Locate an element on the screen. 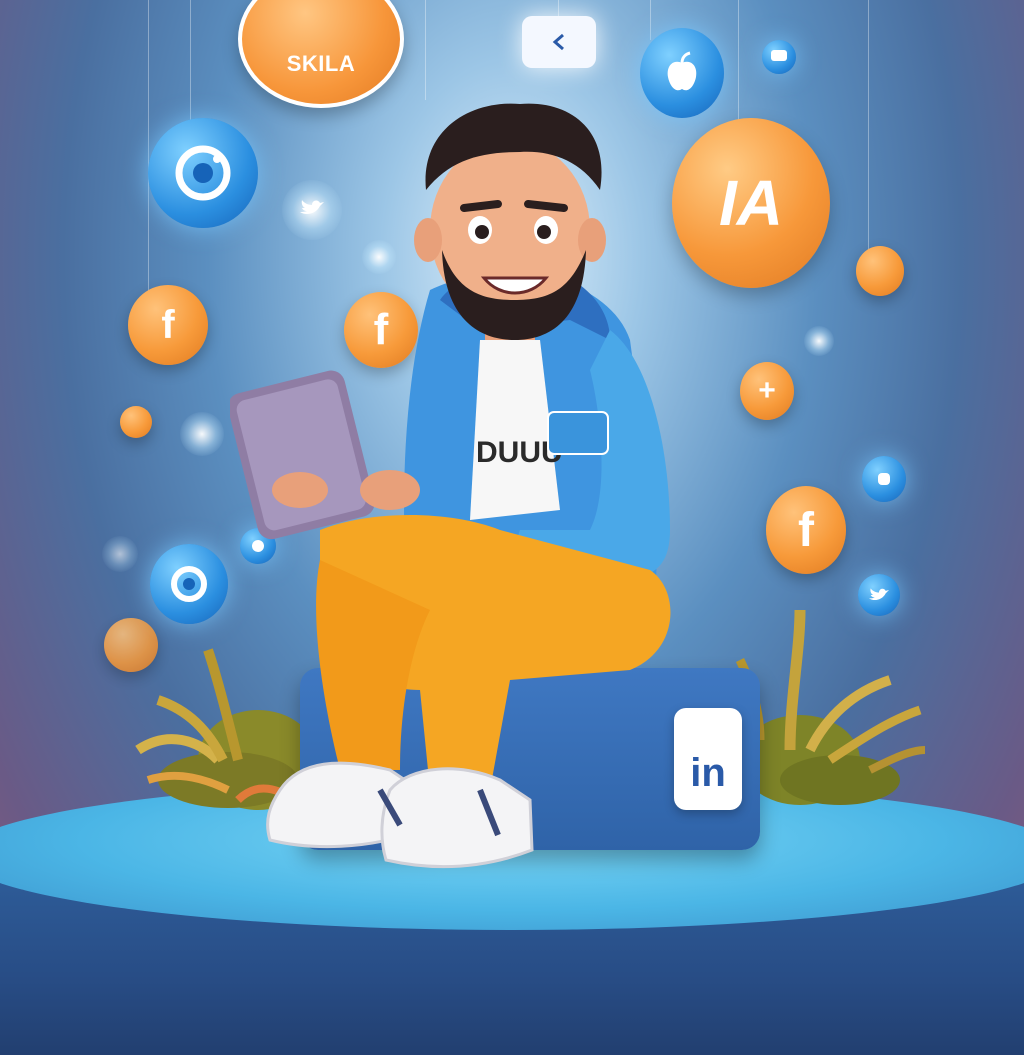 The image size is (1024, 1055). arrow-icon is located at coordinates (558, 42).